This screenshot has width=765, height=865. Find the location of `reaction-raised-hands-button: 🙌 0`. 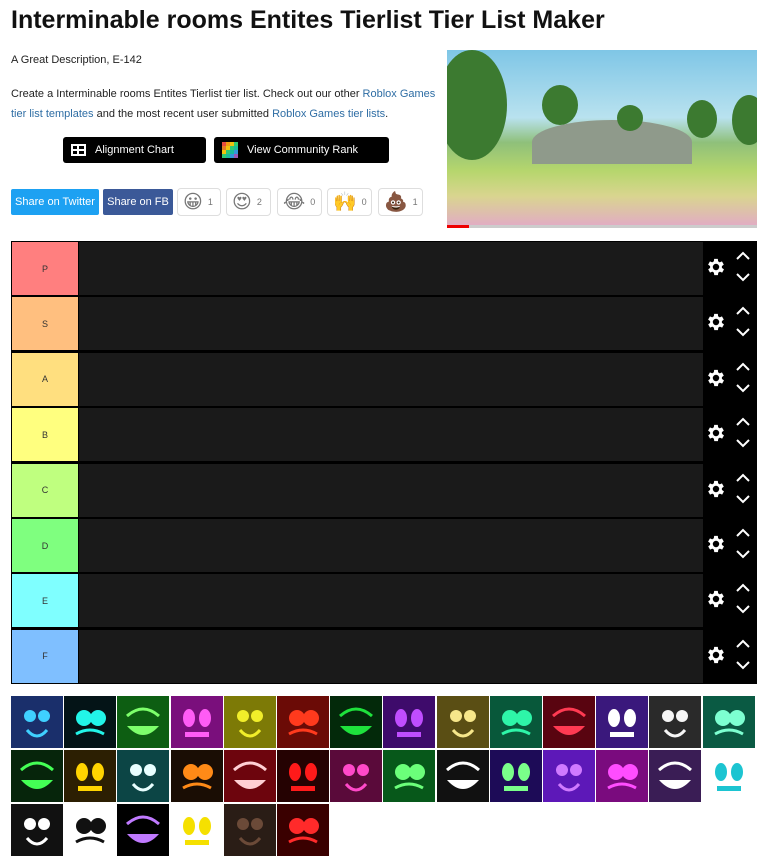

reaction-raised-hands-button: 🙌 0 is located at coordinates (349, 202).